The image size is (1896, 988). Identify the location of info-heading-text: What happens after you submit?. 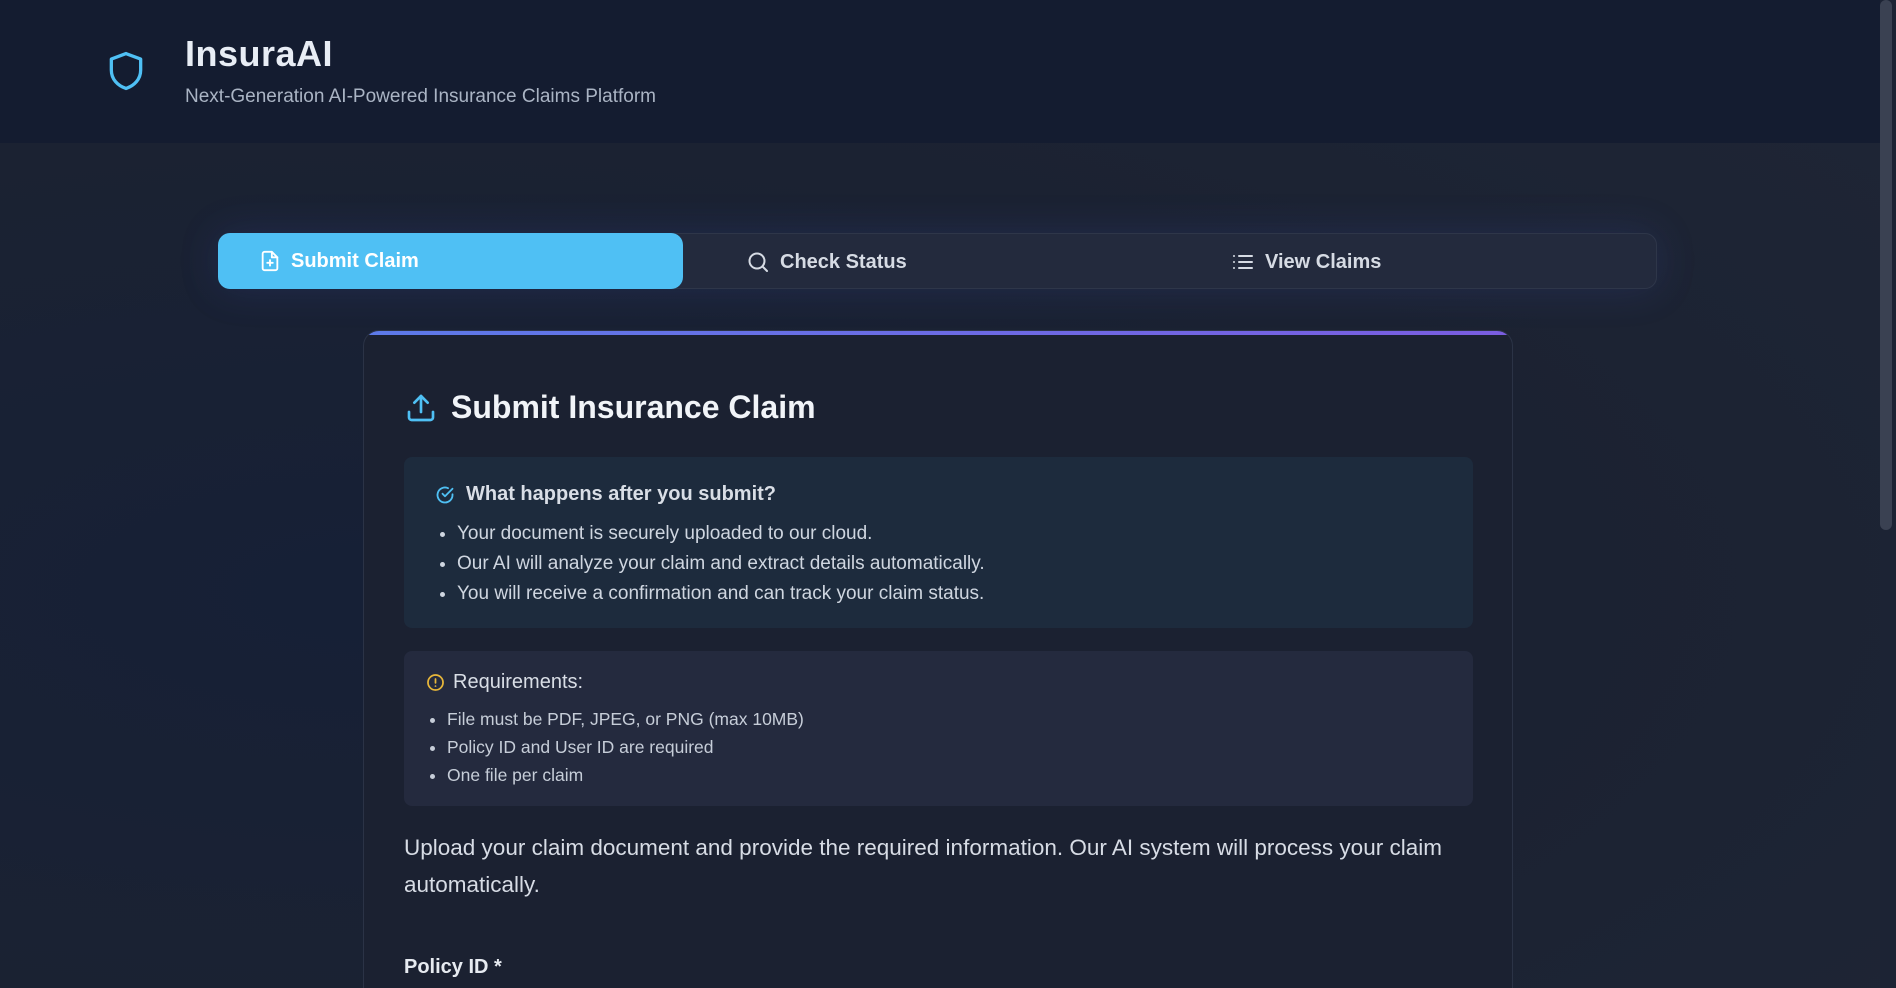
(621, 494).